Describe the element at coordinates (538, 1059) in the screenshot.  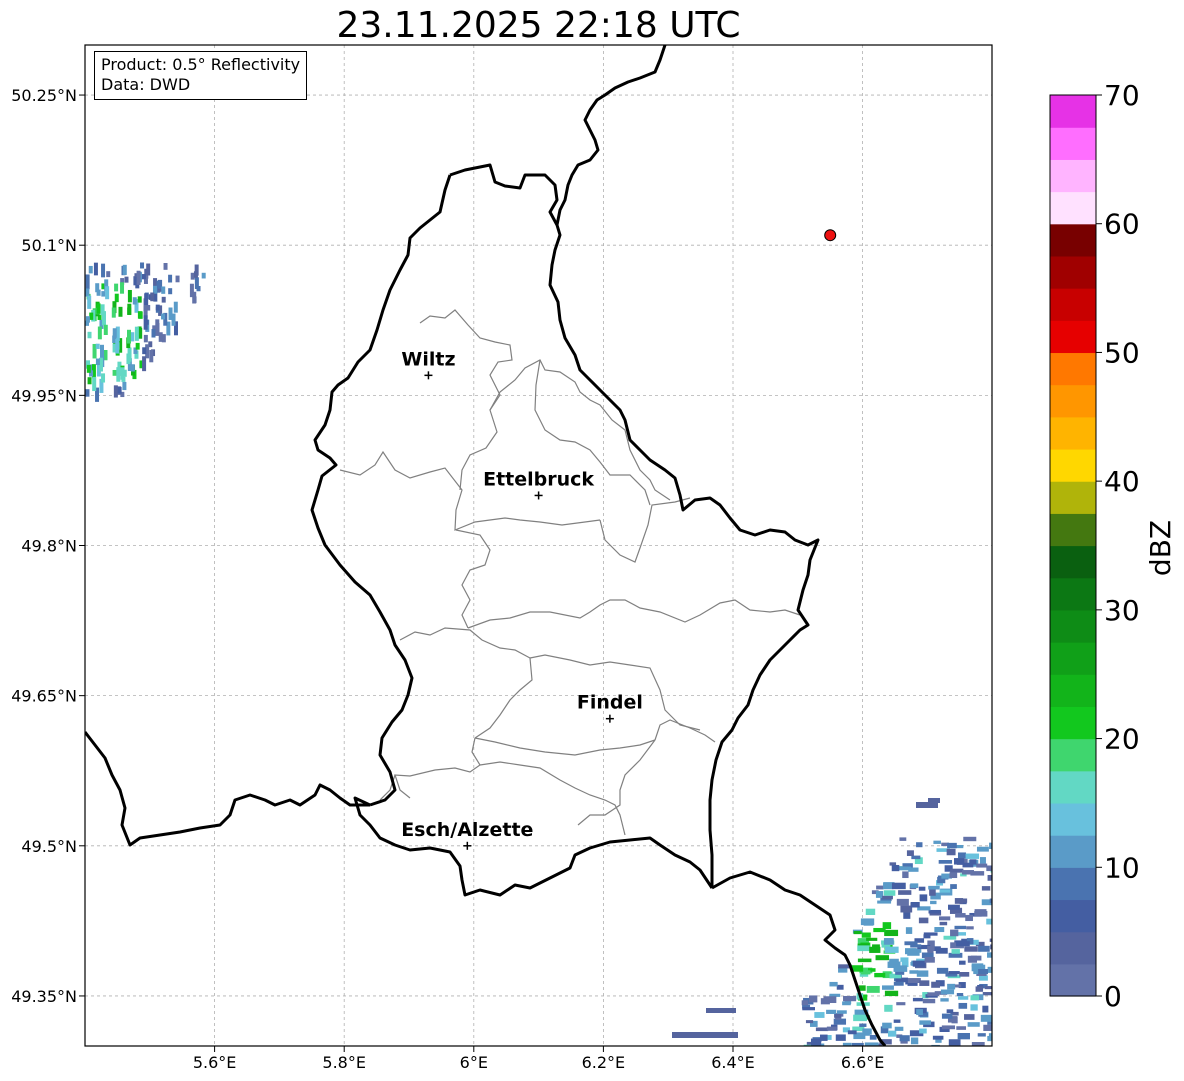
I see `x-axis-ticks: 5.6°E 5.8°E 6°E 6.2°E 6.4°E 6.6°E` at that location.